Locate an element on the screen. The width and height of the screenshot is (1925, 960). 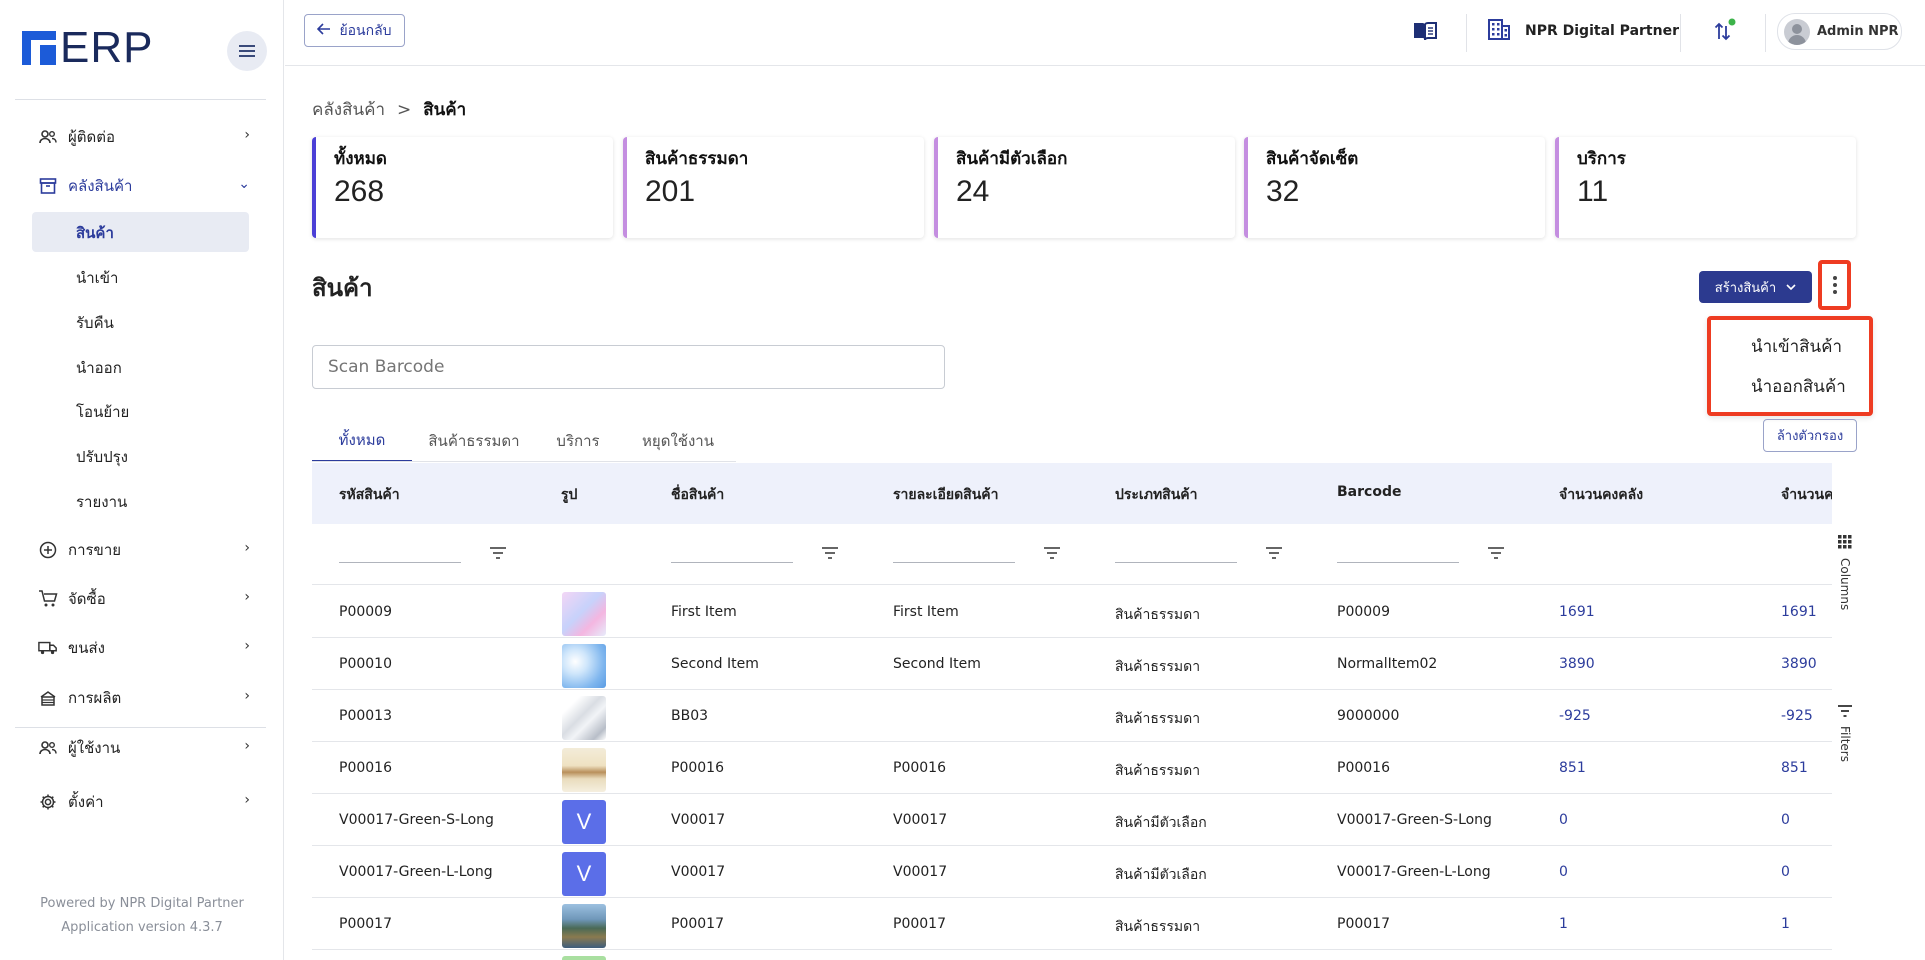
cell-stock: 1 is located at coordinates (1563, 924).